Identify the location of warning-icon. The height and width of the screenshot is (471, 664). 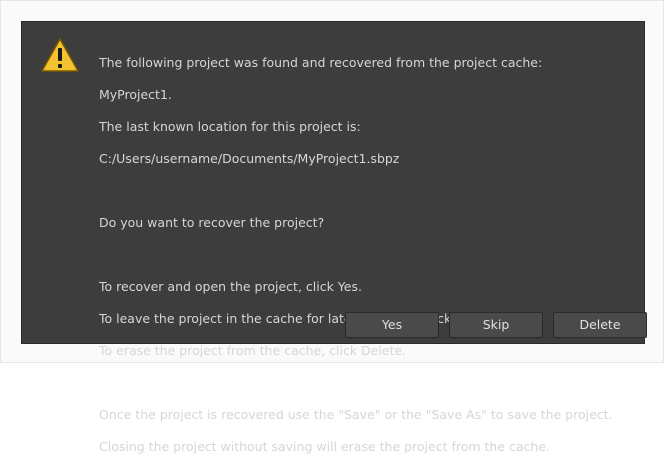
(60, 55).